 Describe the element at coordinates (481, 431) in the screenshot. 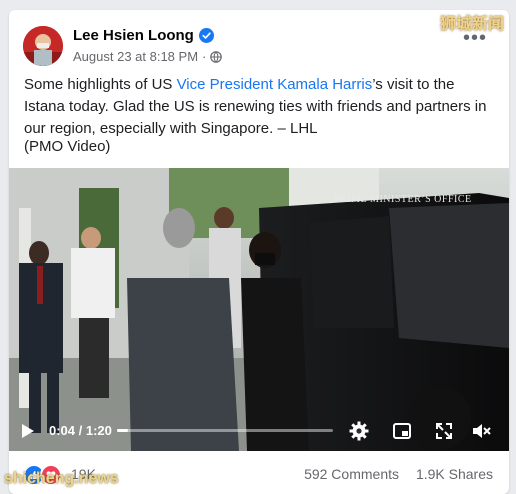

I see `volume-muted-icon` at that location.